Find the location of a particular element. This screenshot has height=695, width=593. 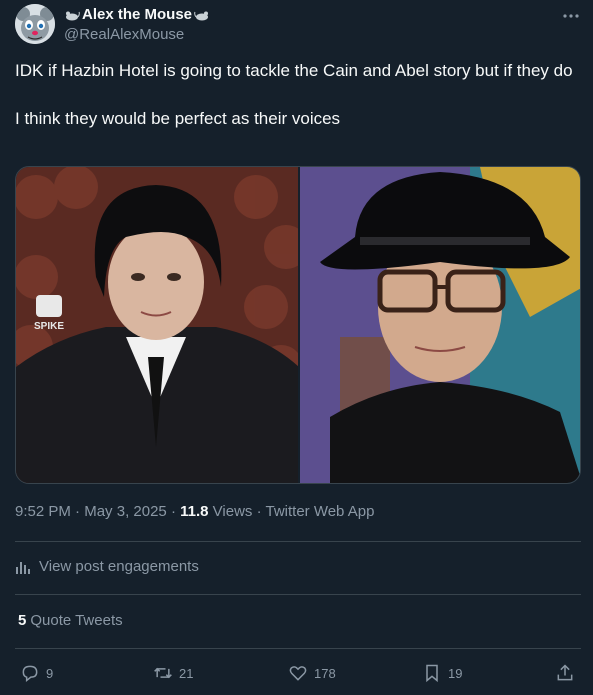

reply-count: 9 is located at coordinates (50, 673).